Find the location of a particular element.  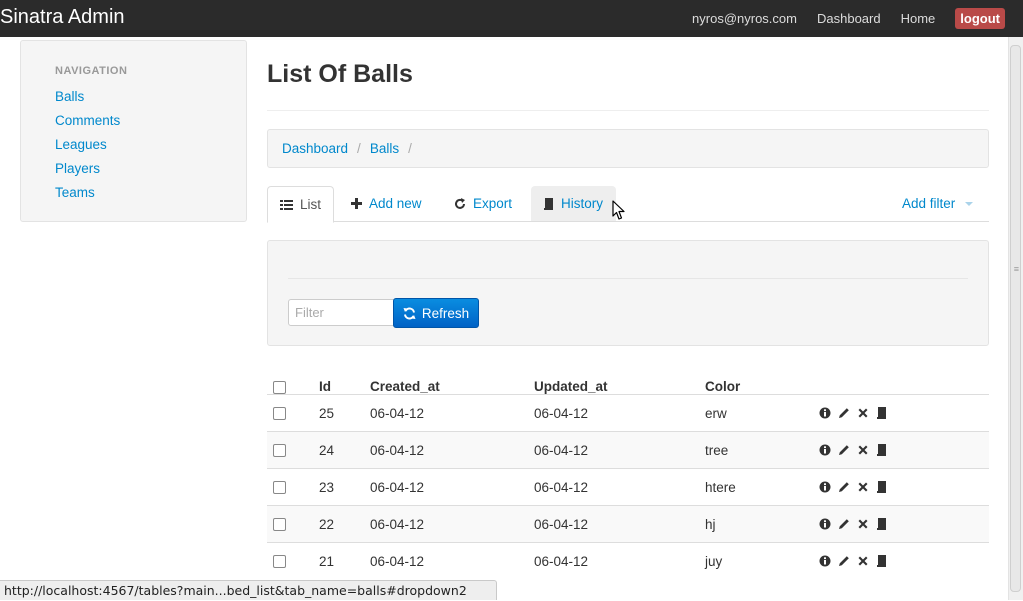

caret-down-icon is located at coordinates (969, 203).